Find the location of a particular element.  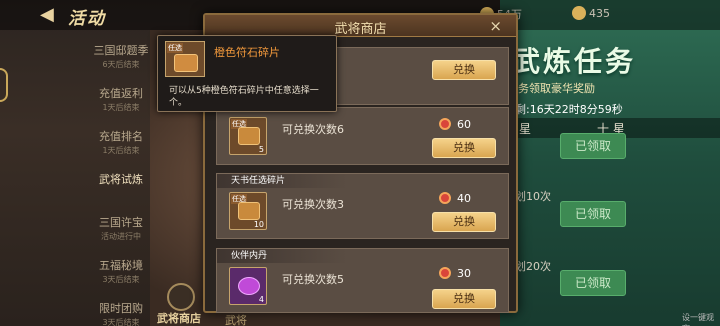

item-name: 天书任选碎片 is located at coordinates (282, 181).